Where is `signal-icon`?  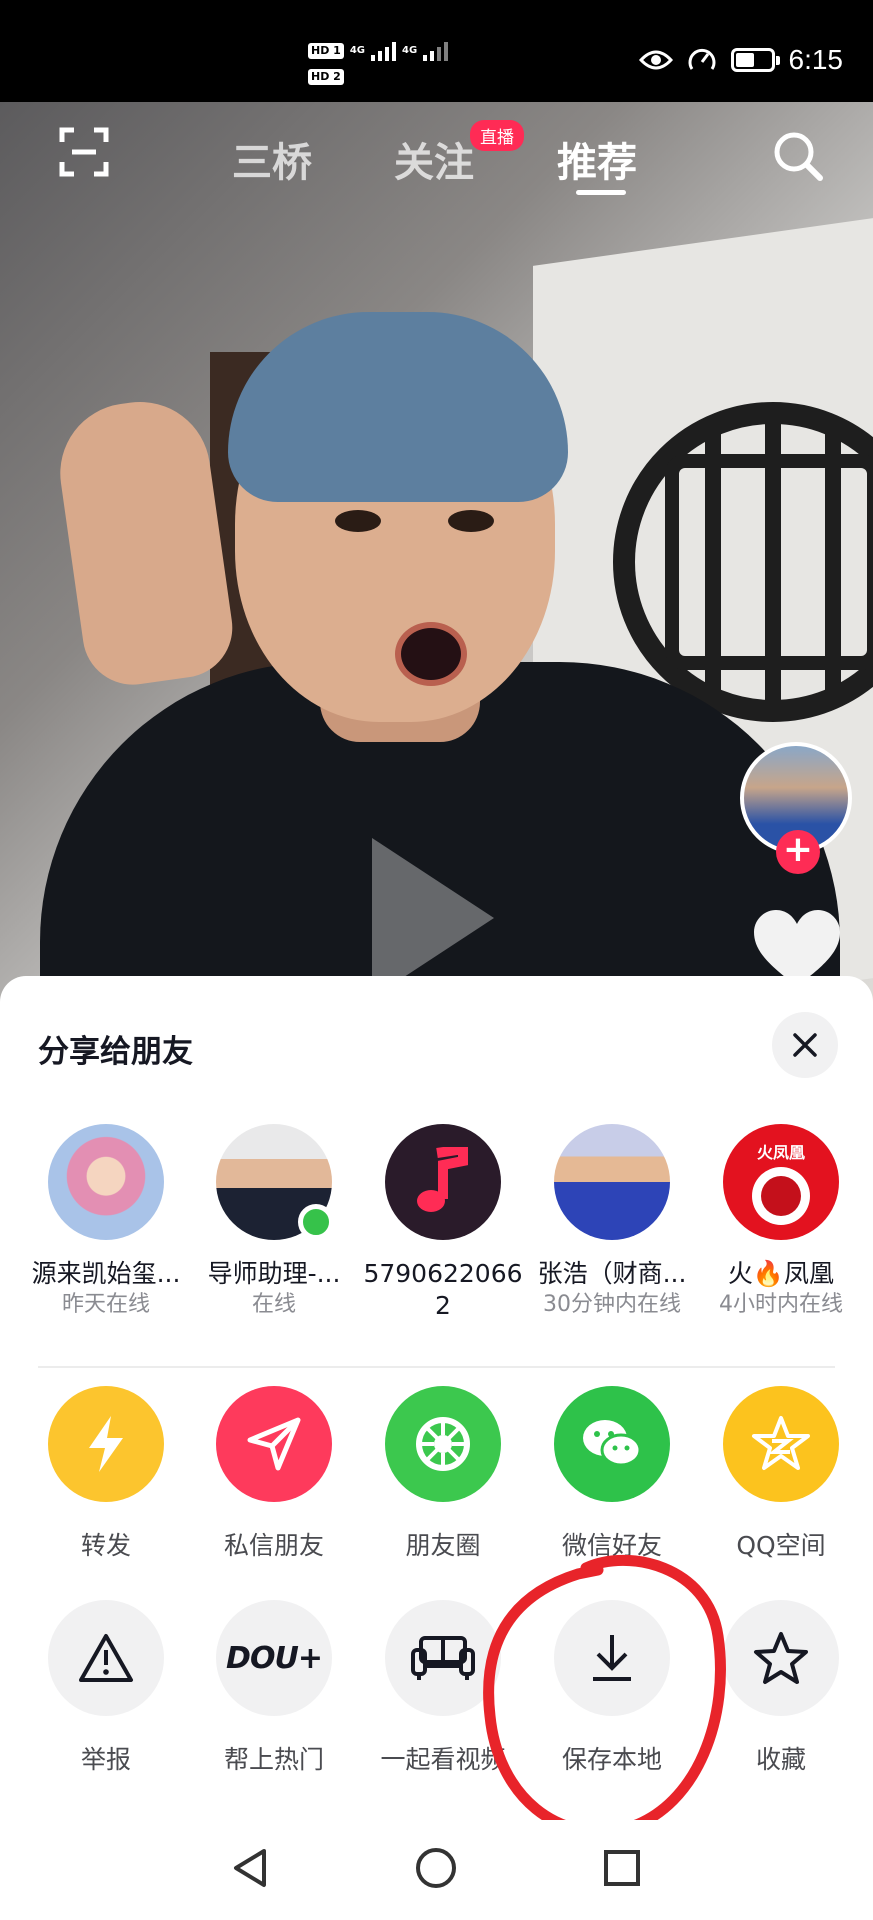 signal-icon is located at coordinates (383, 51).